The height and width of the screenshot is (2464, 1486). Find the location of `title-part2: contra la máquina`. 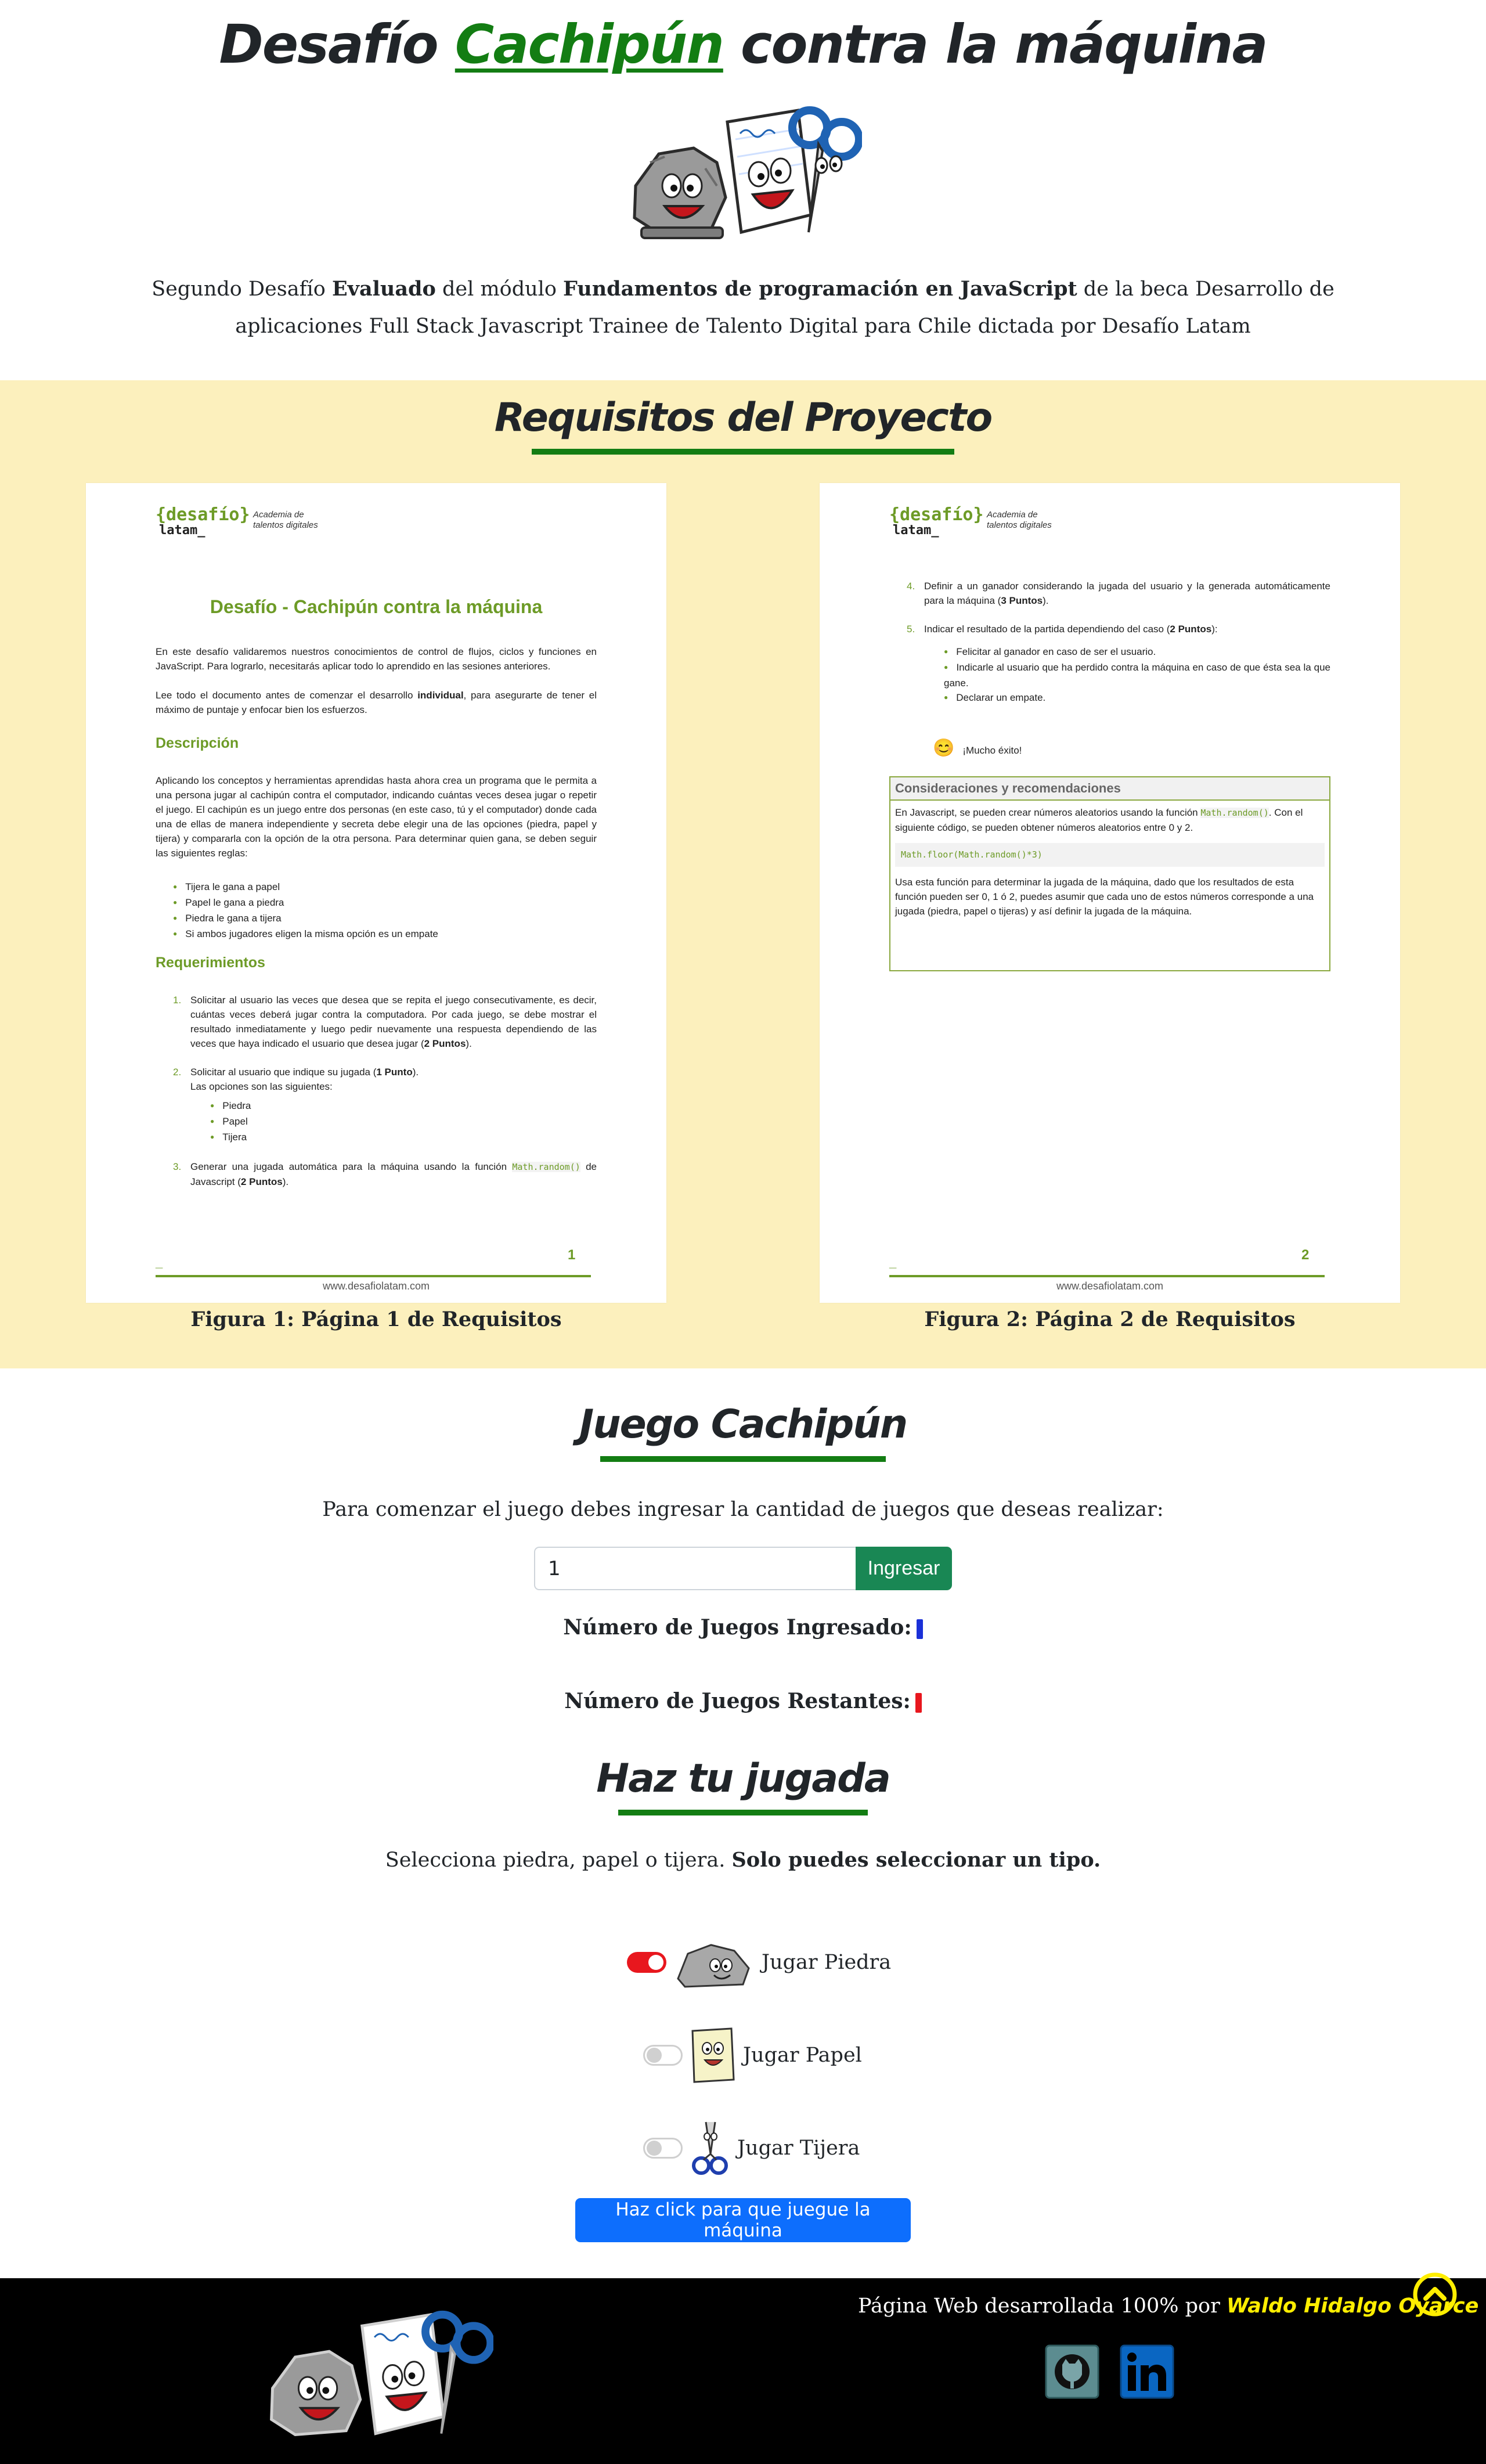

title-part2: contra la máquina is located at coordinates (995, 44).